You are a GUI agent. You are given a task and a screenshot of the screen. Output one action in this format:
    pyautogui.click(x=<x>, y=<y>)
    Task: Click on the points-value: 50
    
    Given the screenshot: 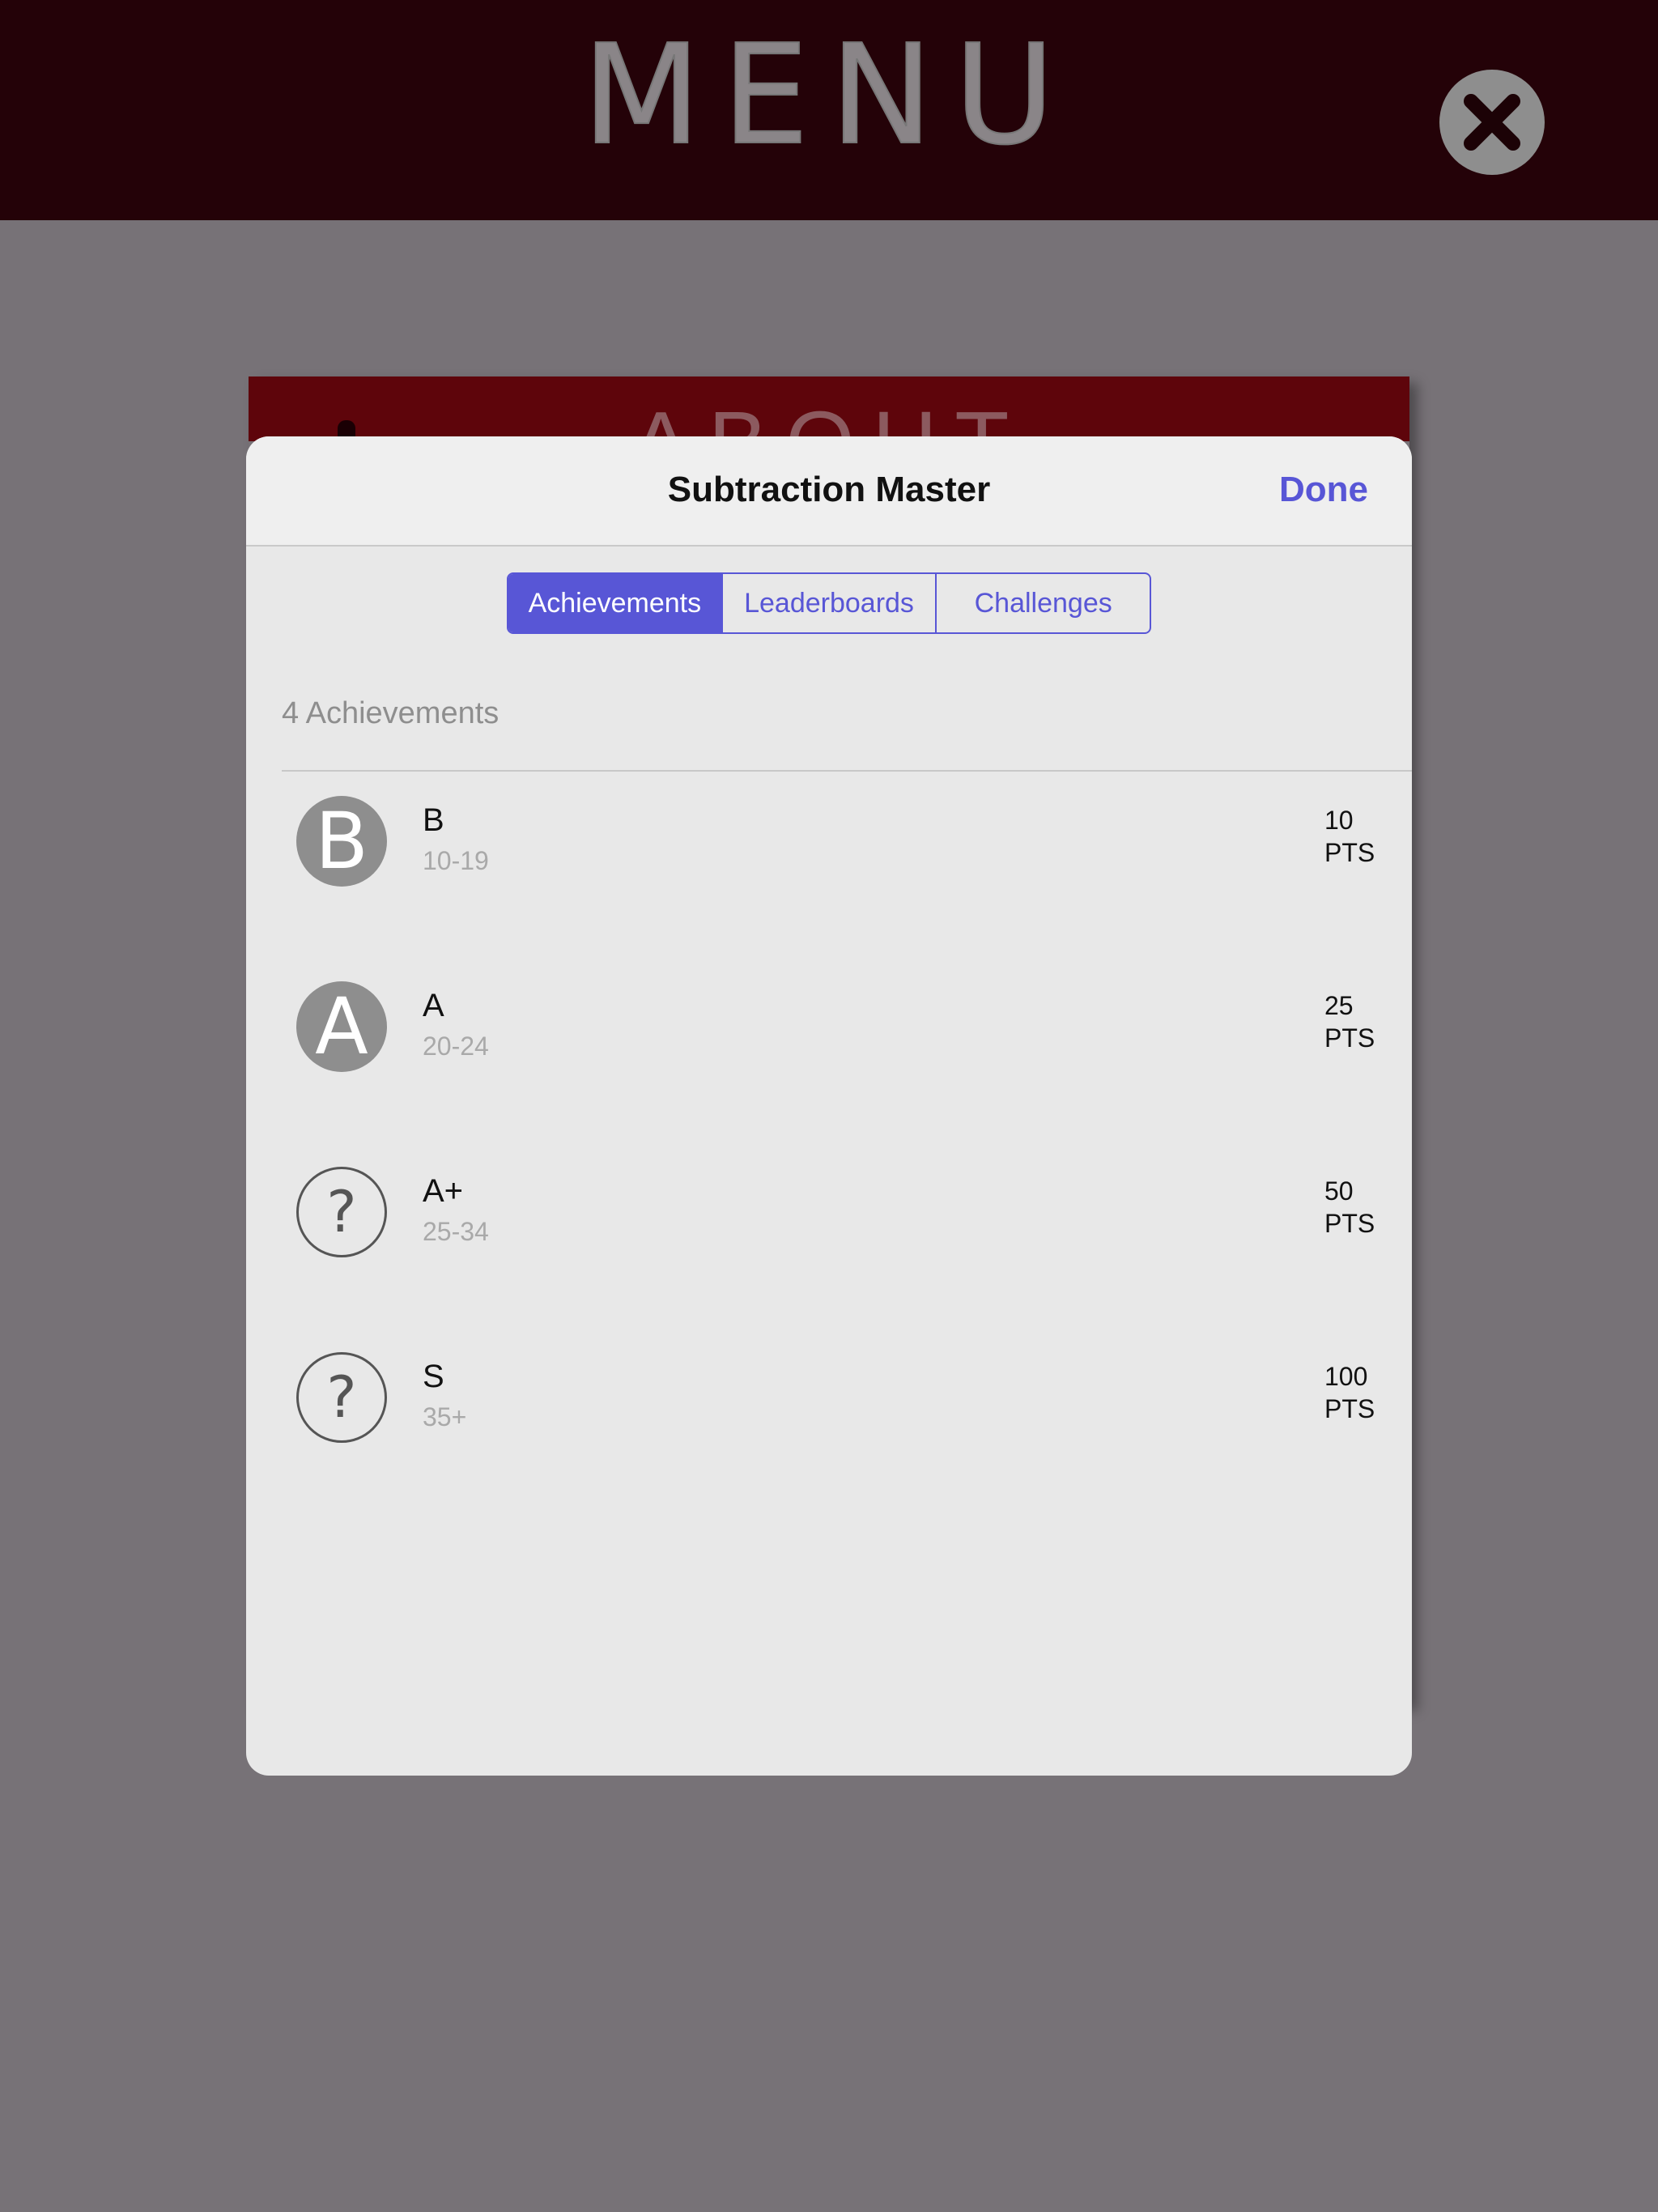 What is the action you would take?
    pyautogui.click(x=1339, y=1191)
    